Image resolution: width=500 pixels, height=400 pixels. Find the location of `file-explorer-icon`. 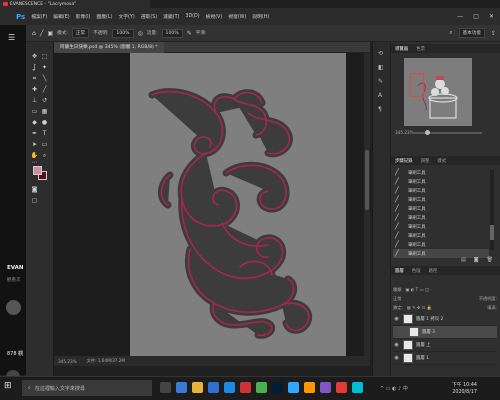

file-explorer-icon is located at coordinates (197, 387).